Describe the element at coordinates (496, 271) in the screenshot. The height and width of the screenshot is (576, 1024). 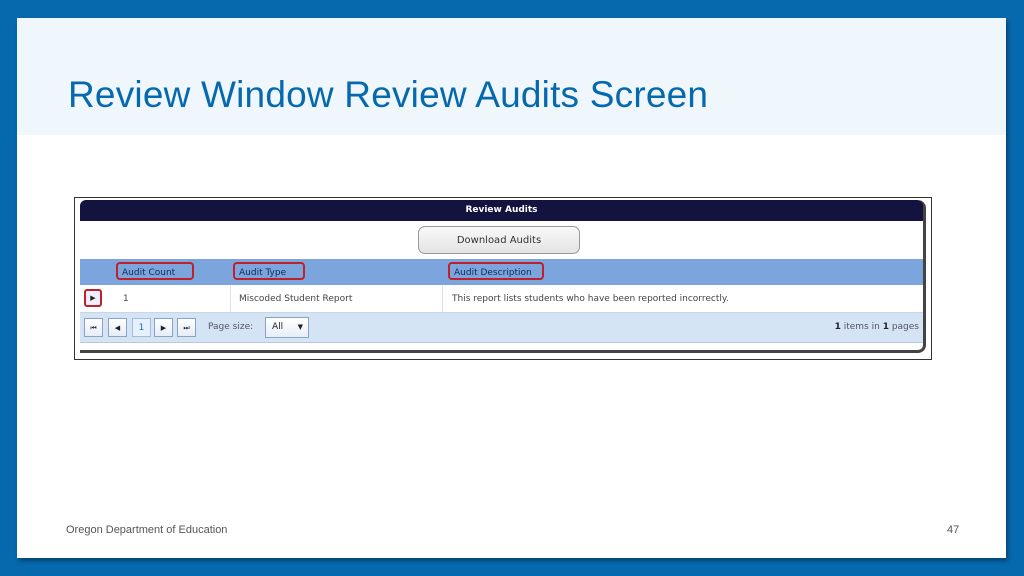
I see `column-header-audit-description: Audit Description` at that location.